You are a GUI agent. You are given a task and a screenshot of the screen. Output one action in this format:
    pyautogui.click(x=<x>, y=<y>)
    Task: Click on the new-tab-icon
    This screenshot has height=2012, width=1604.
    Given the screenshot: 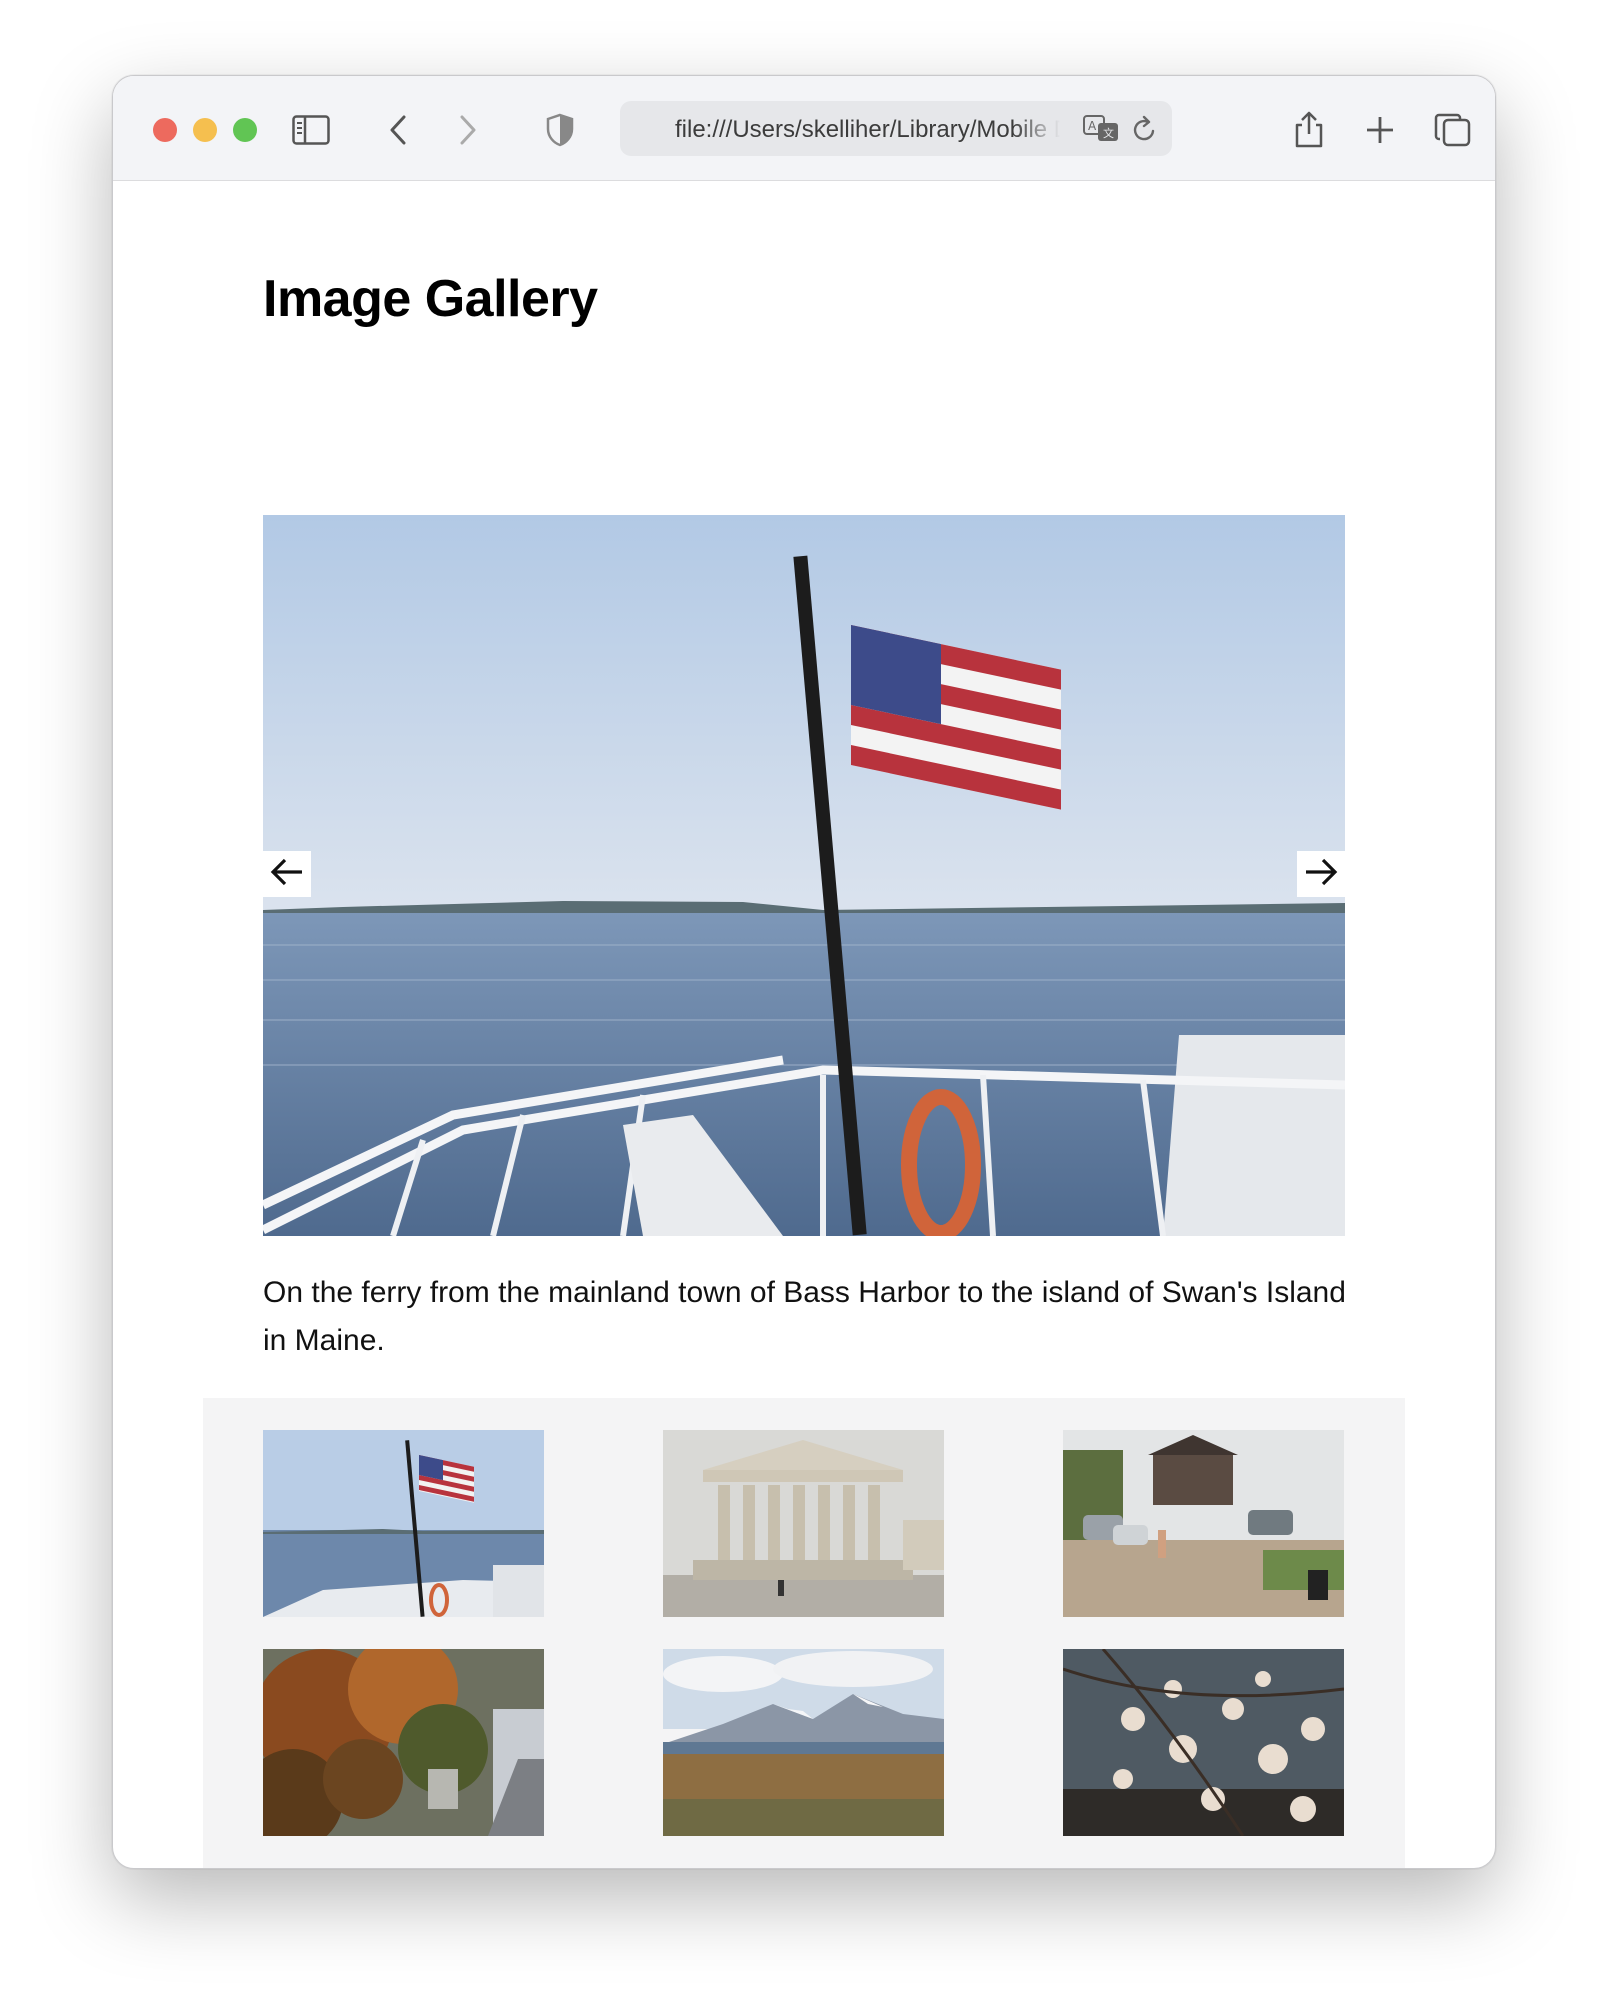 What is the action you would take?
    pyautogui.click(x=1380, y=130)
    